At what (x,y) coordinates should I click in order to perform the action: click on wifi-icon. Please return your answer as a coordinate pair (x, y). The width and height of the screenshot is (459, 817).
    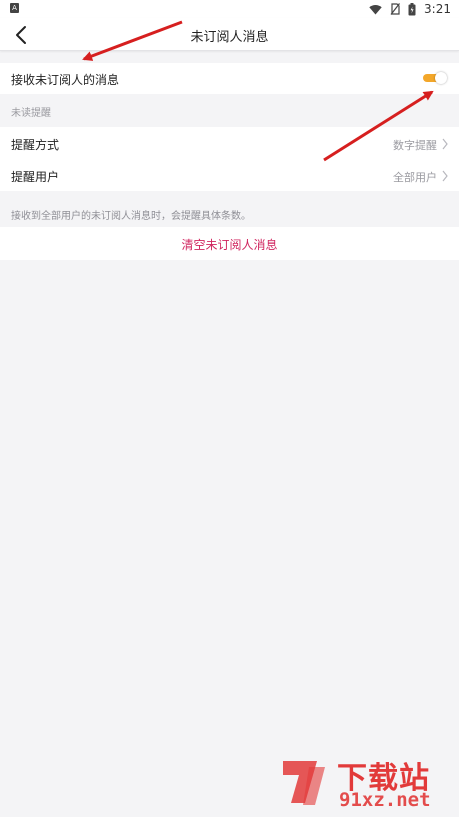
    Looking at the image, I should click on (375, 9).